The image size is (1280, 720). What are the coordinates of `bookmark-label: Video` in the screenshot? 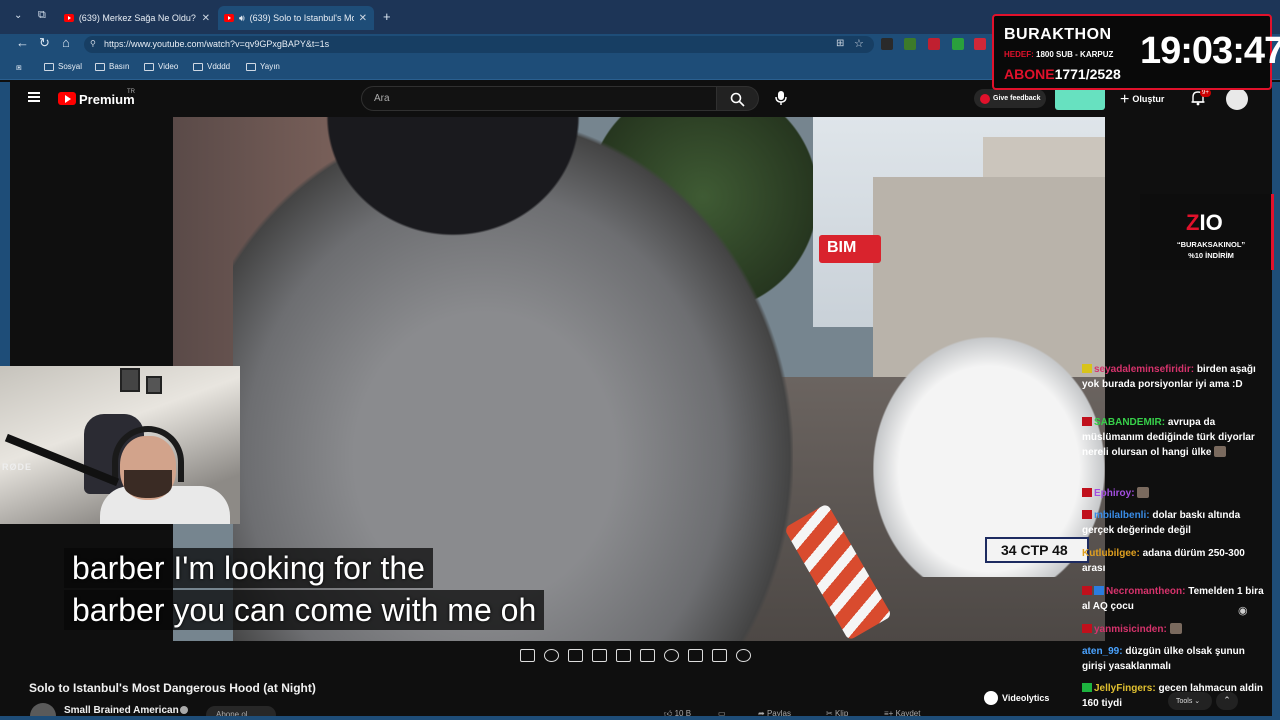 It's located at (168, 66).